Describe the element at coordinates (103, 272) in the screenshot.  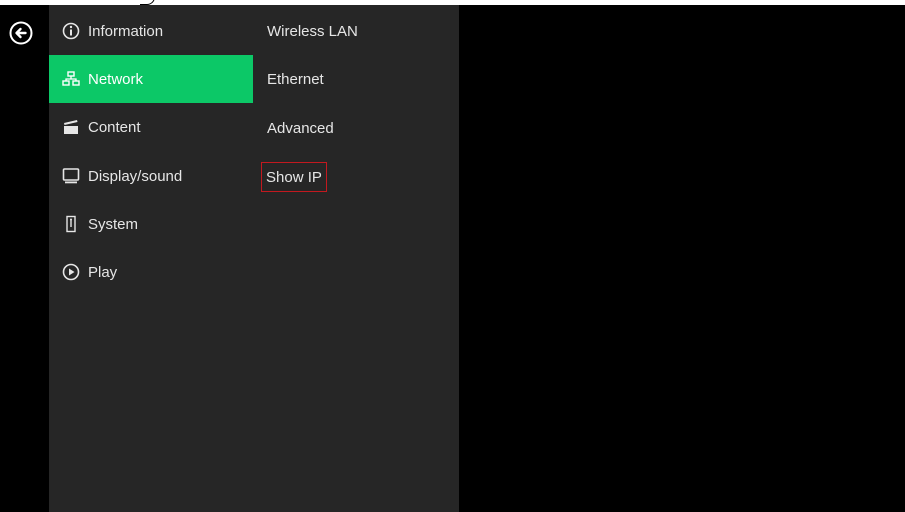
I see `menu-item-label: Play` at that location.